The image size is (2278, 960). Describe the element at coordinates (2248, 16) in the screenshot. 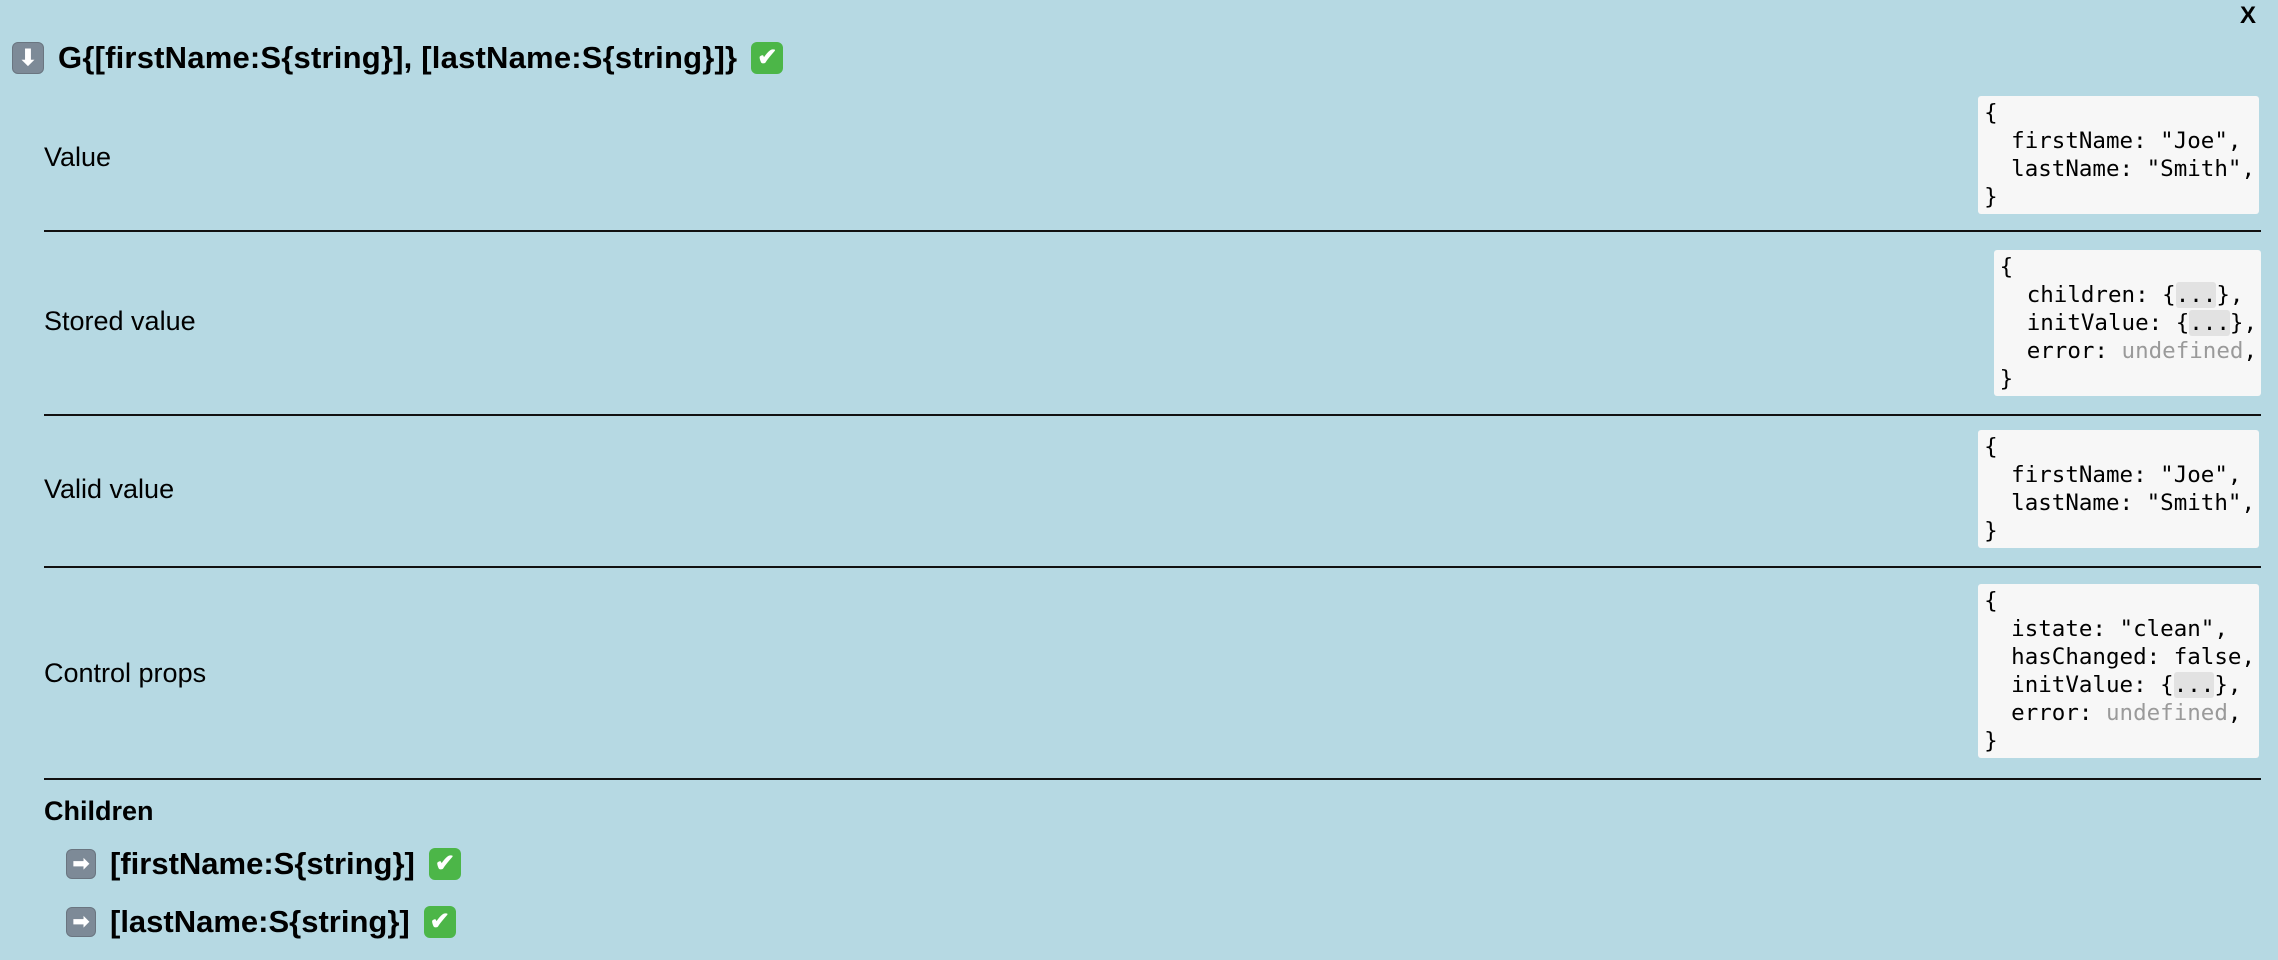

I see `close-button: X` at that location.